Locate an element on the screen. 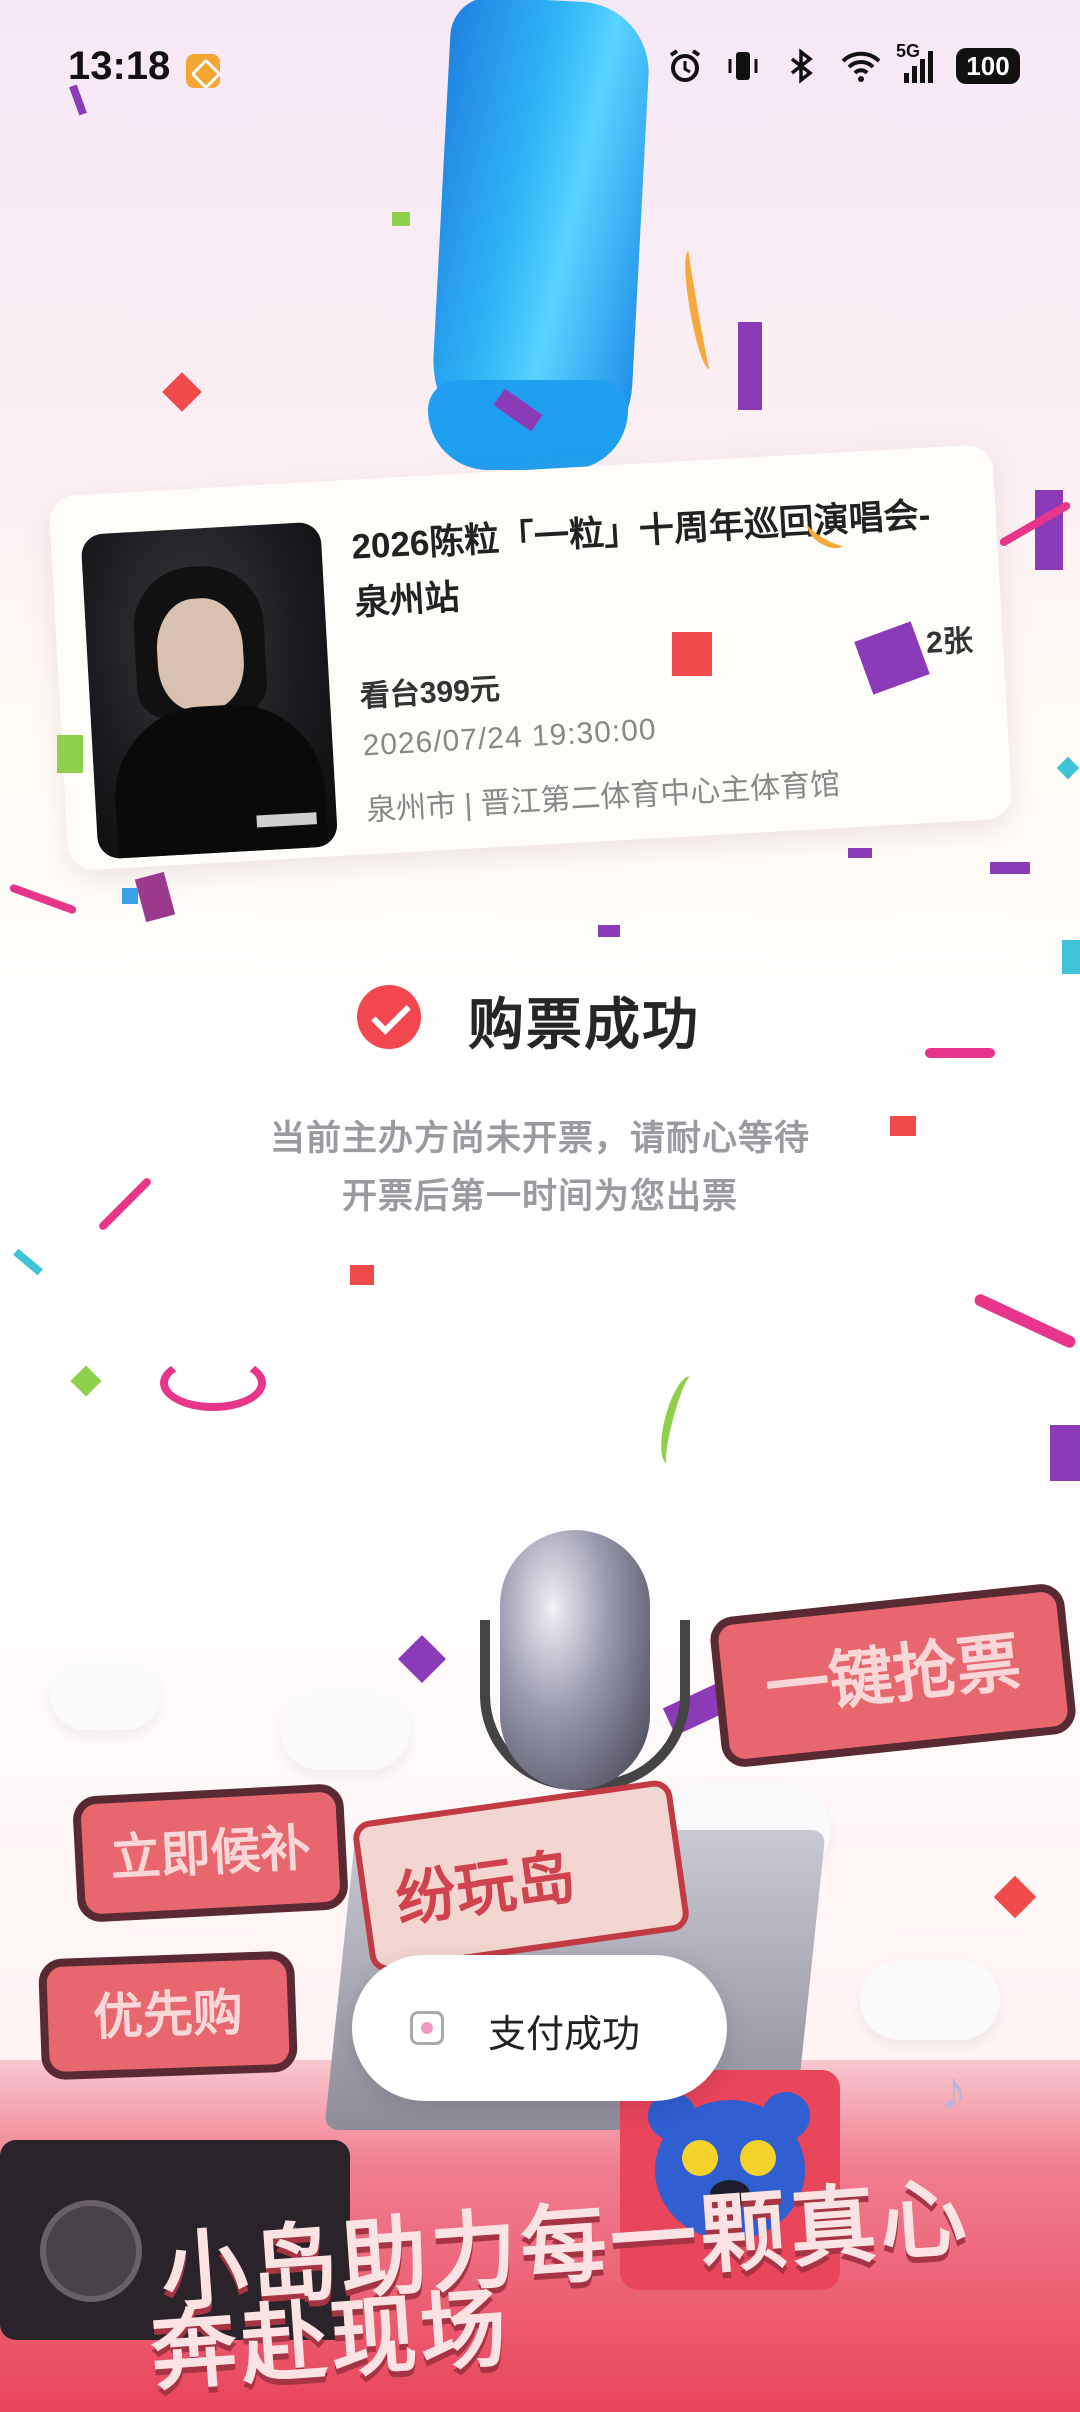 This screenshot has height=2412, width=1080. slogan-line2: 奔赴现场 is located at coordinates (330, 2341).